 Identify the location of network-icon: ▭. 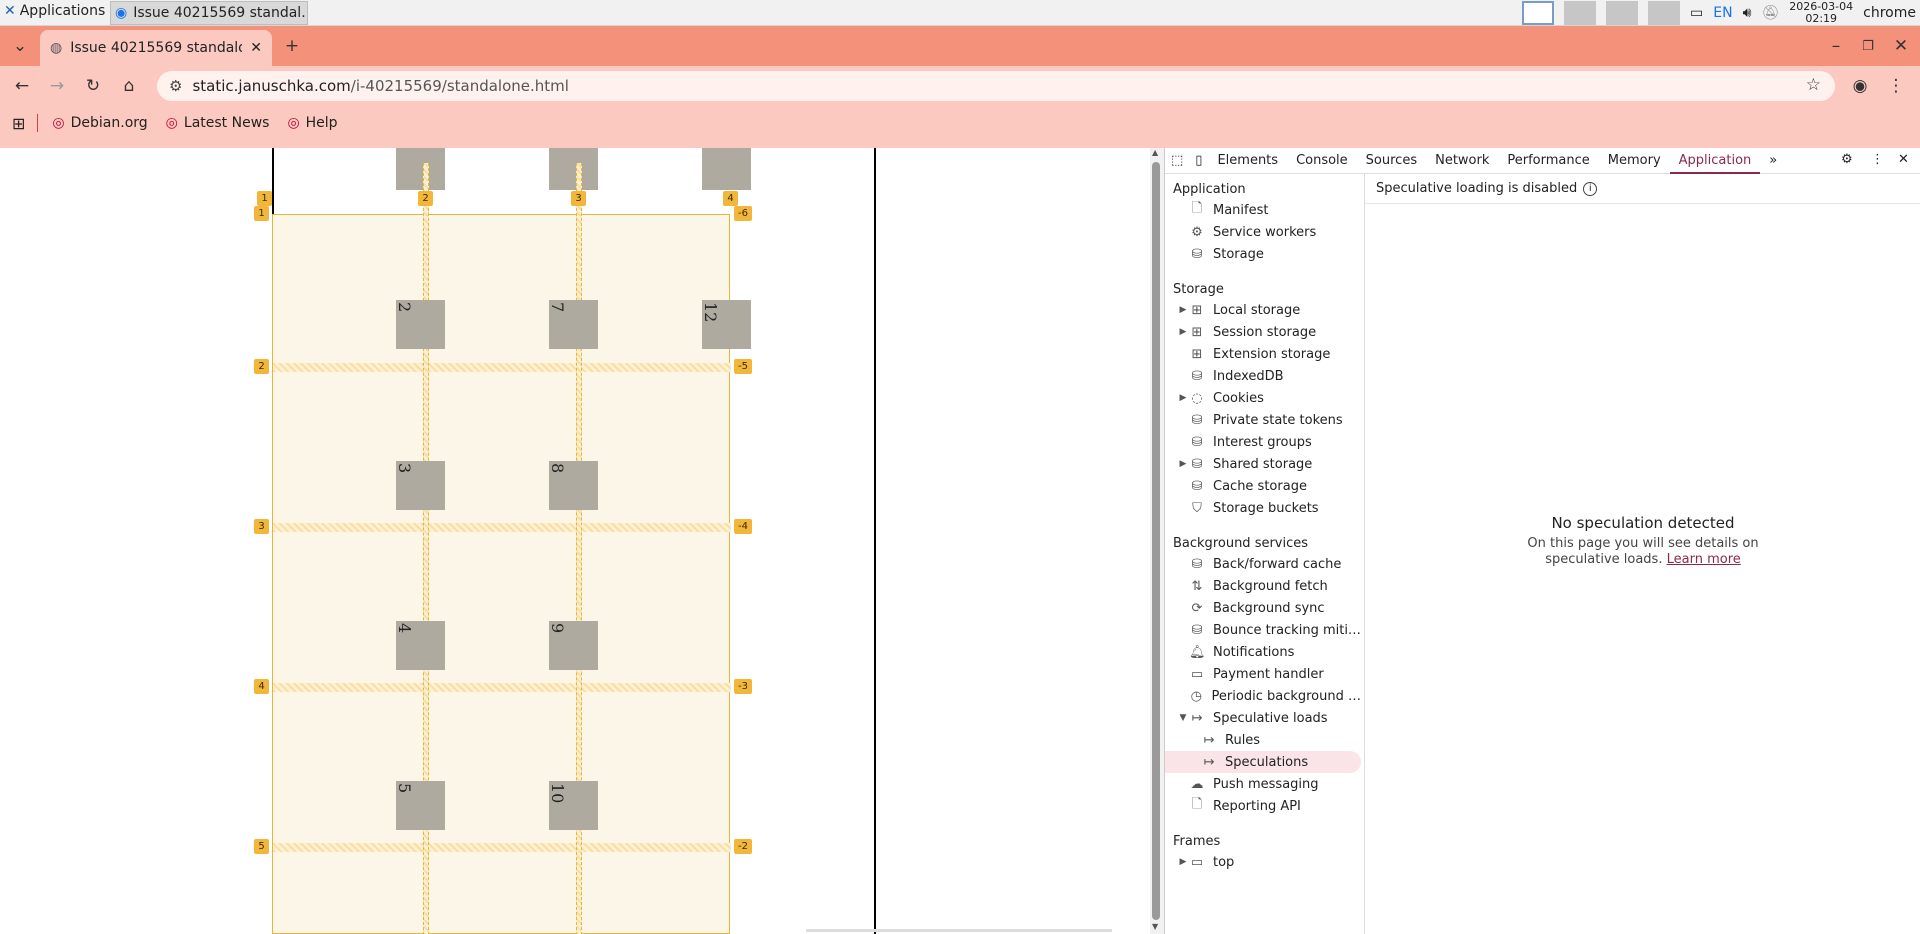
(1696, 13).